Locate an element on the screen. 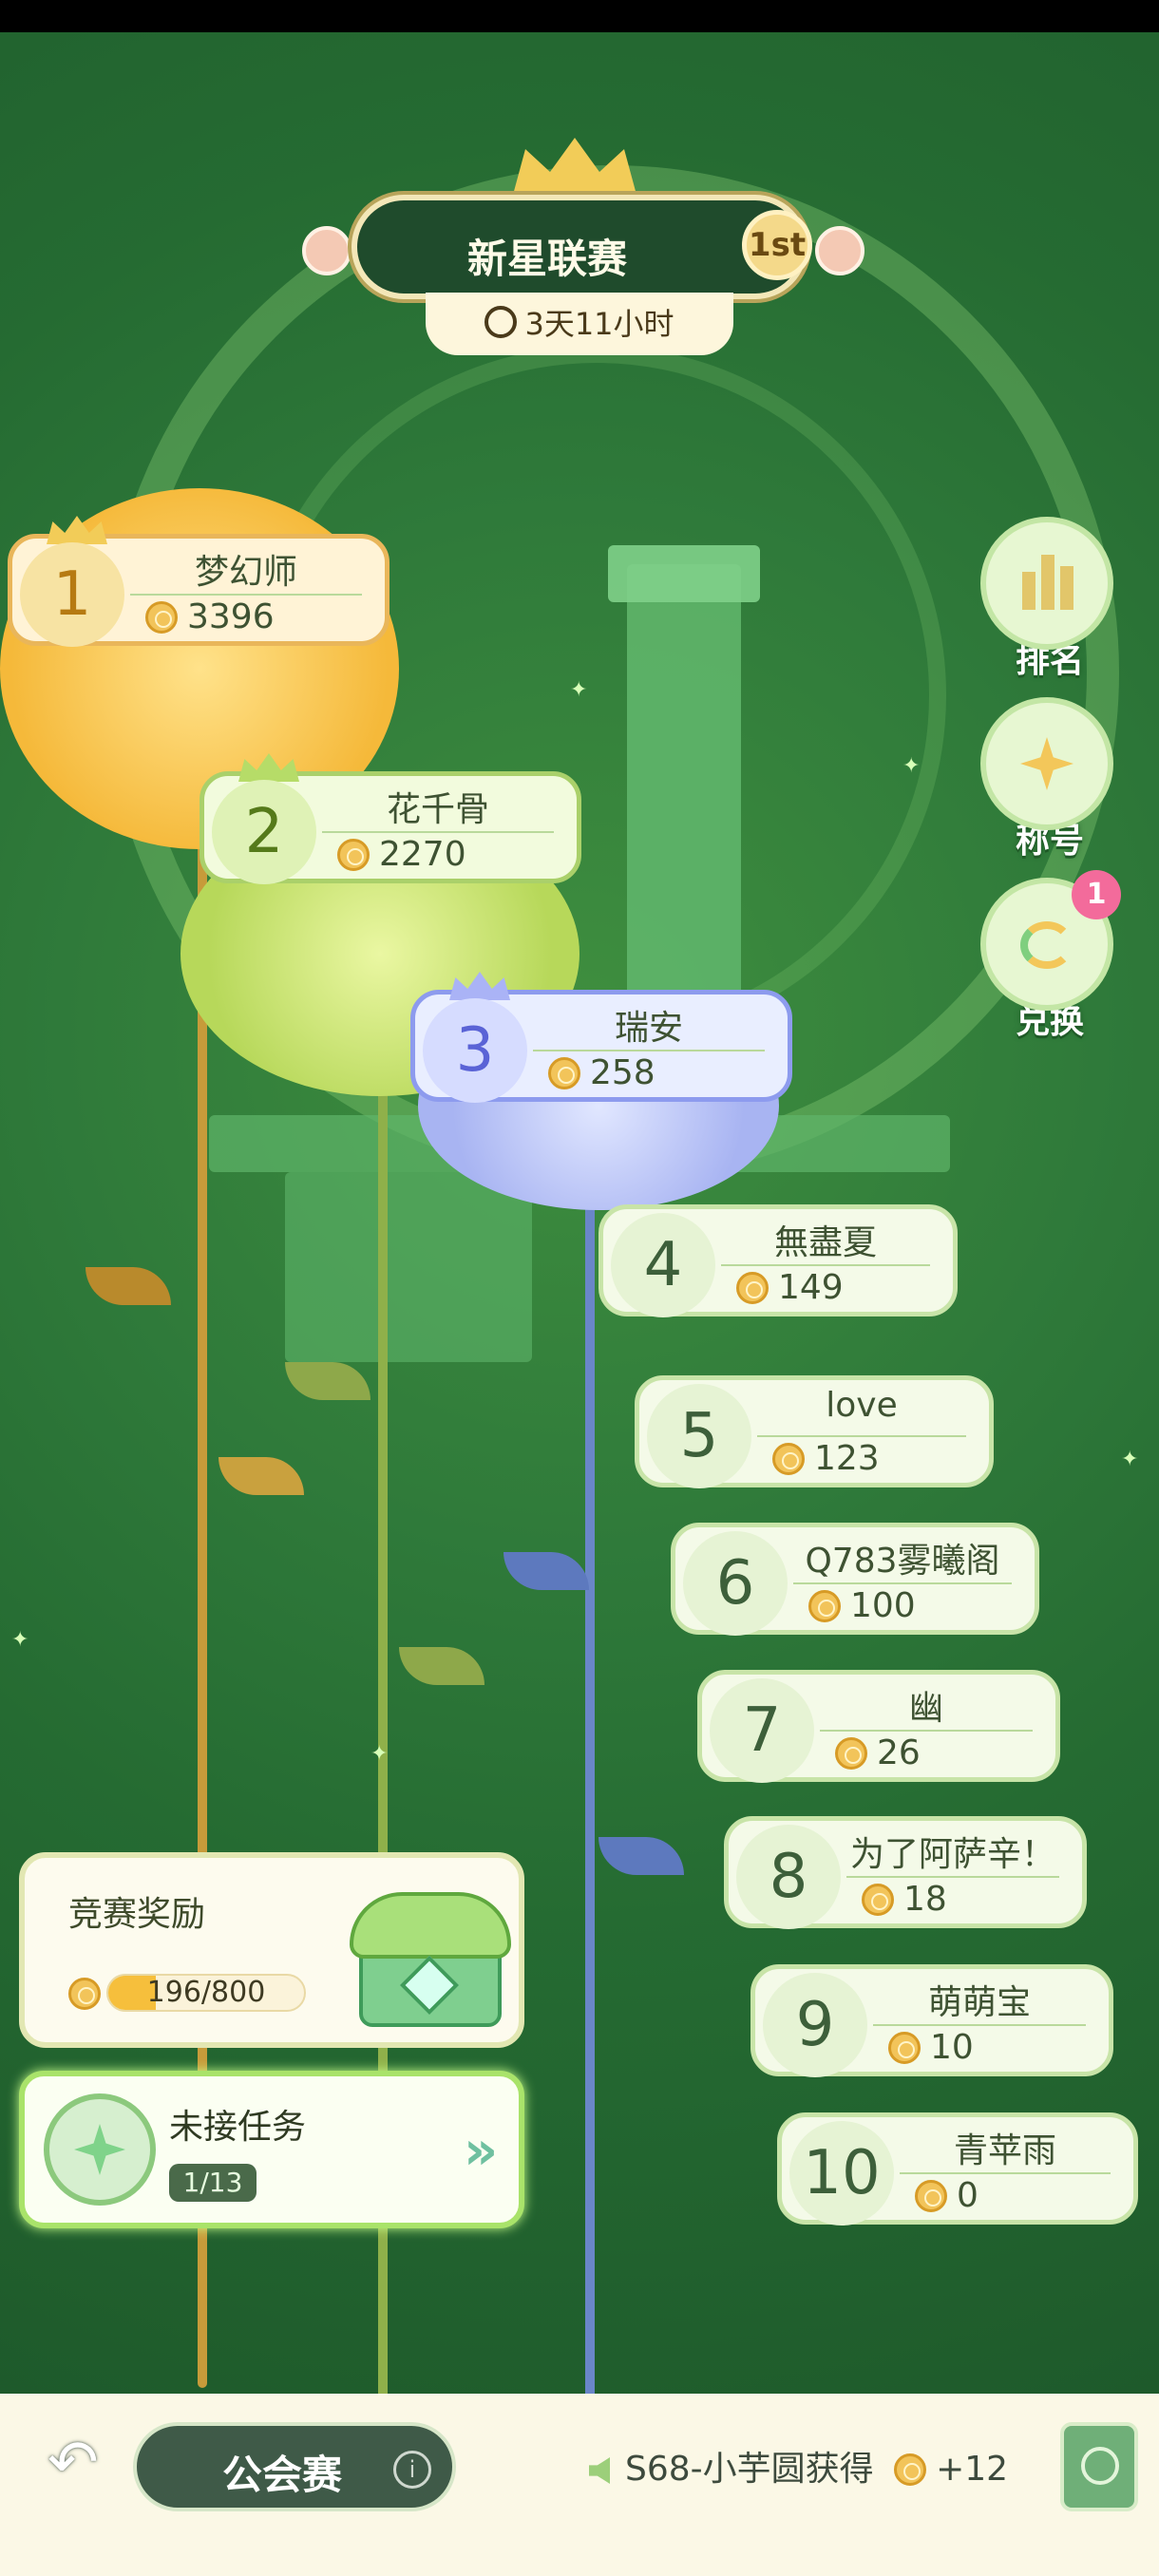 The image size is (1159, 2576). player-name: 花千骨 is located at coordinates (437, 809).